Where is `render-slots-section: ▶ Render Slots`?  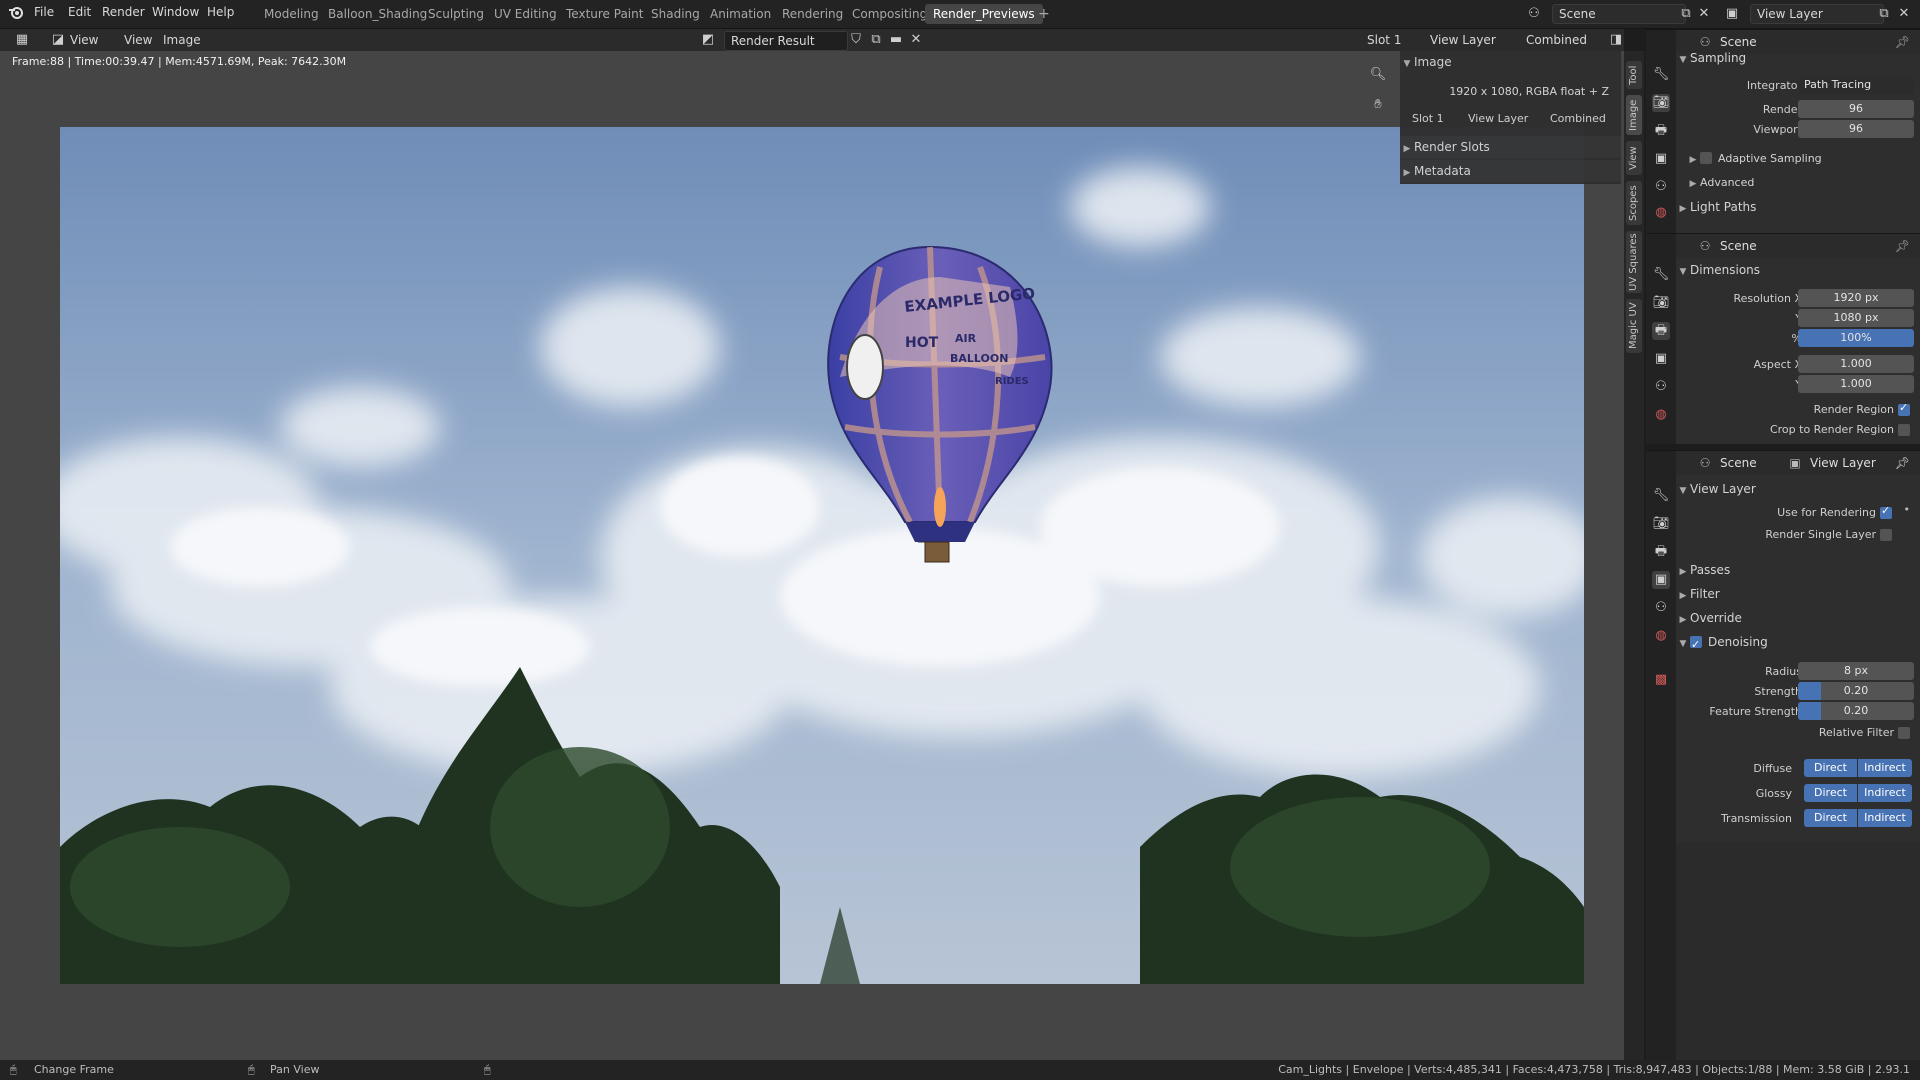 render-slots-section: ▶ Render Slots is located at coordinates (1510, 147).